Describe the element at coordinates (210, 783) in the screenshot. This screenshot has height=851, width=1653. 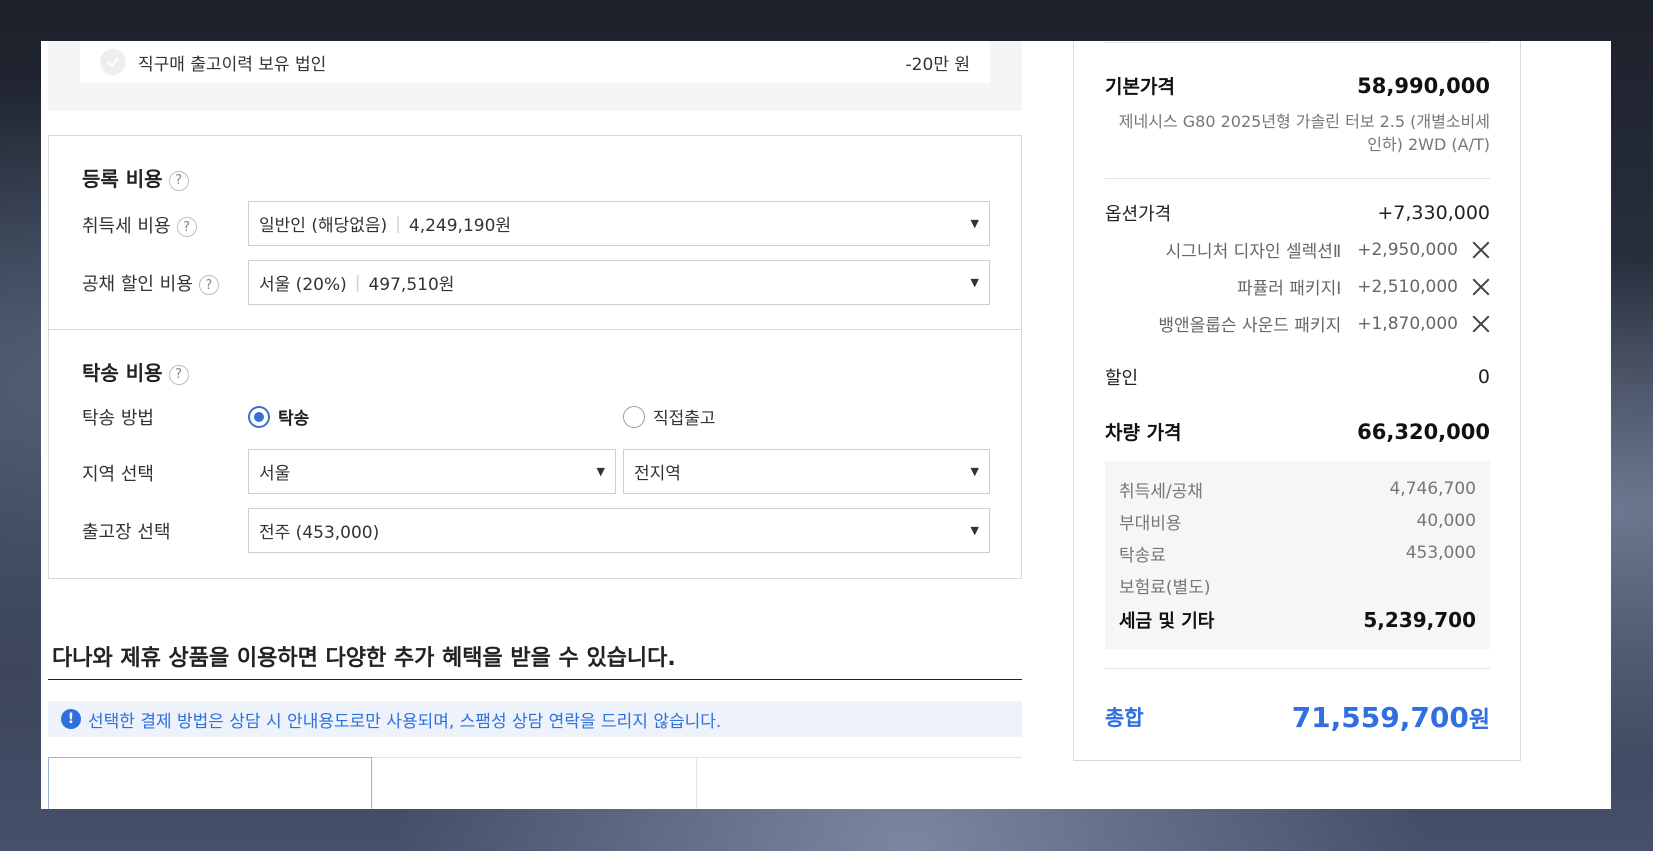
I see `payment-tab` at that location.